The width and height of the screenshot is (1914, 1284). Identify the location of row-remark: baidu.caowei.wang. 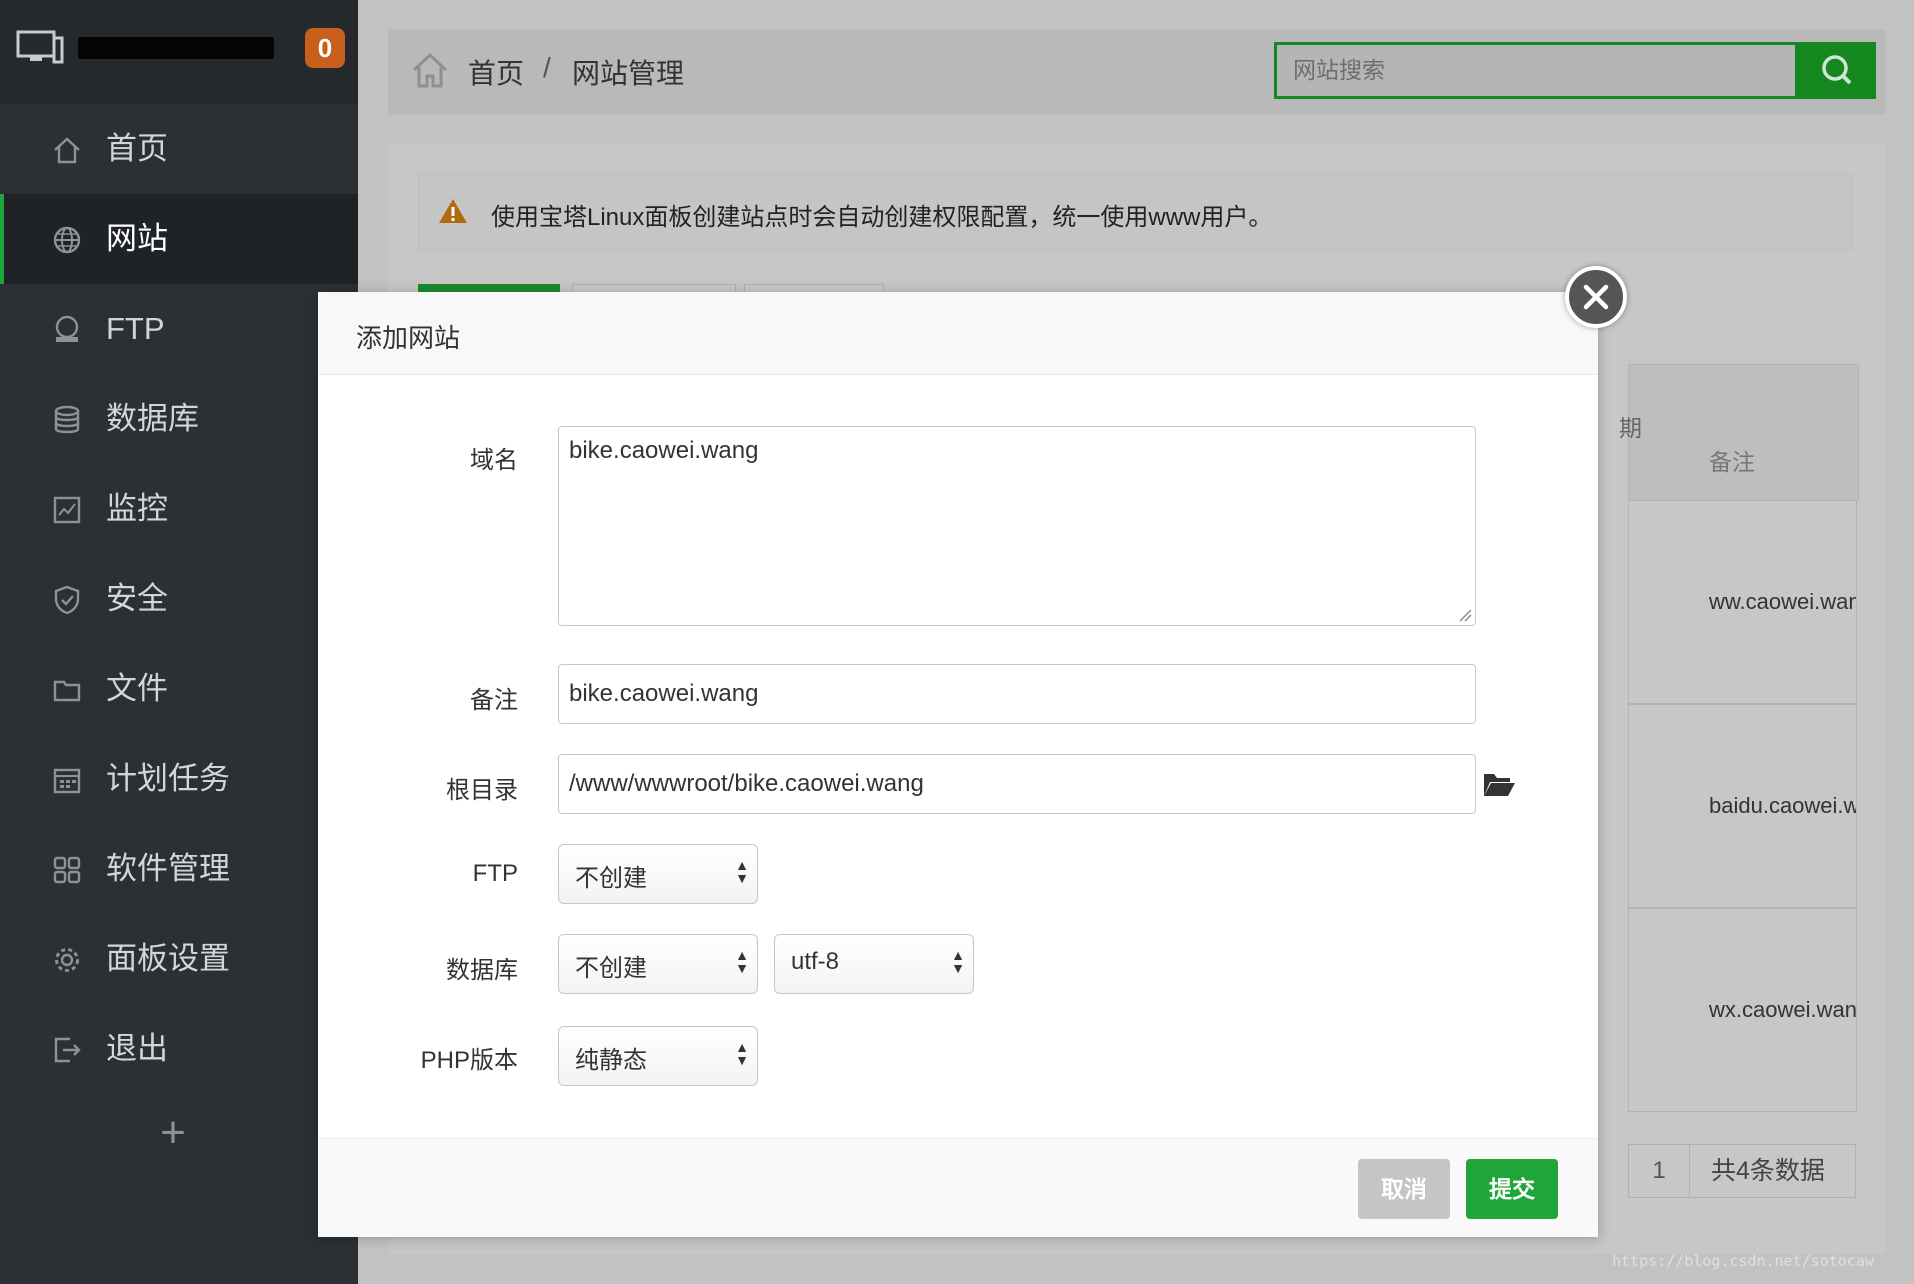
(1782, 805).